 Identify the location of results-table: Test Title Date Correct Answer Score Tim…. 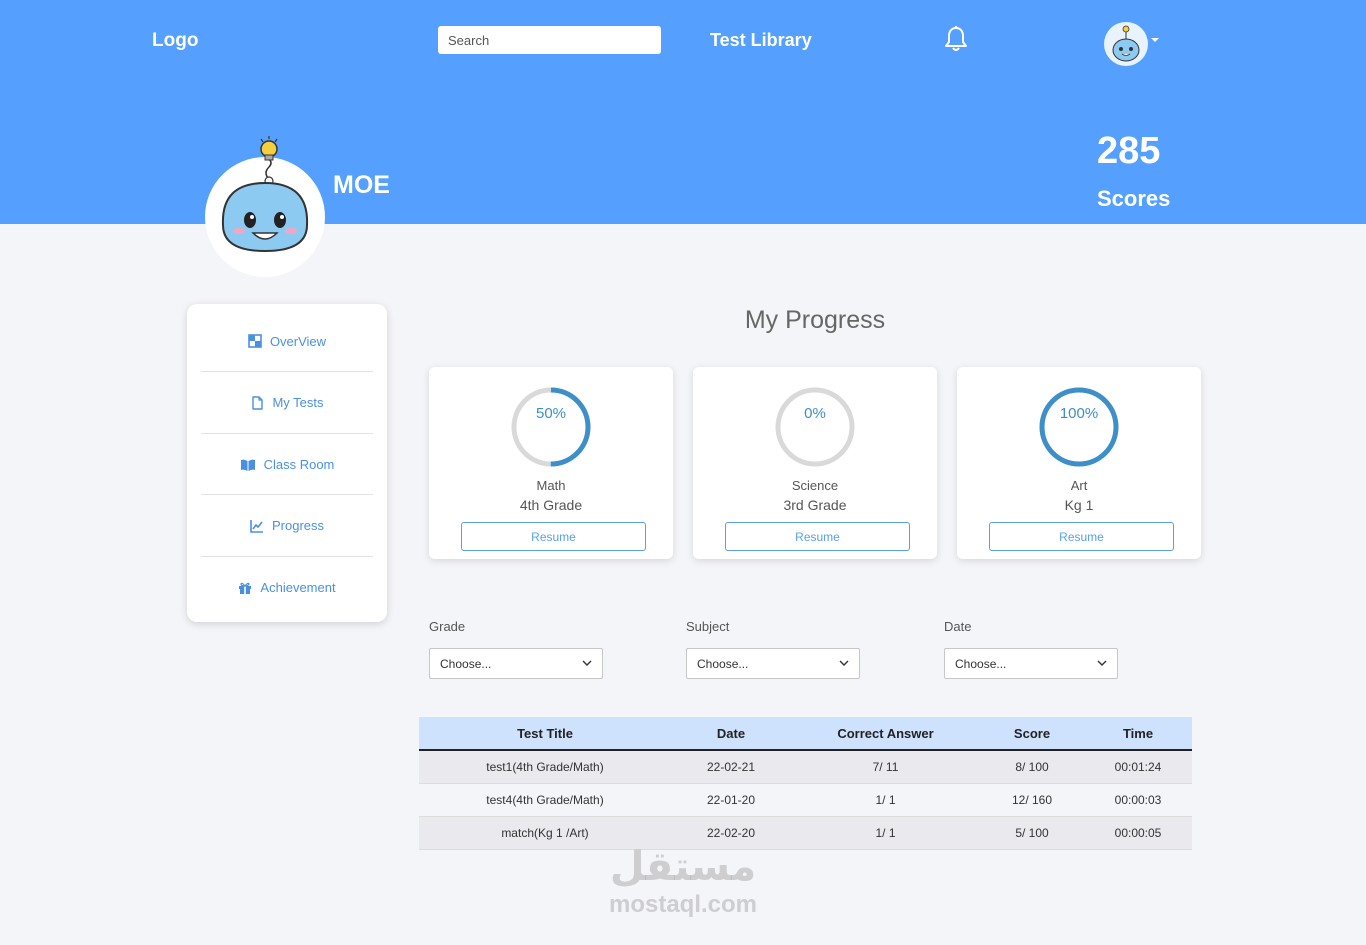
(805, 783).